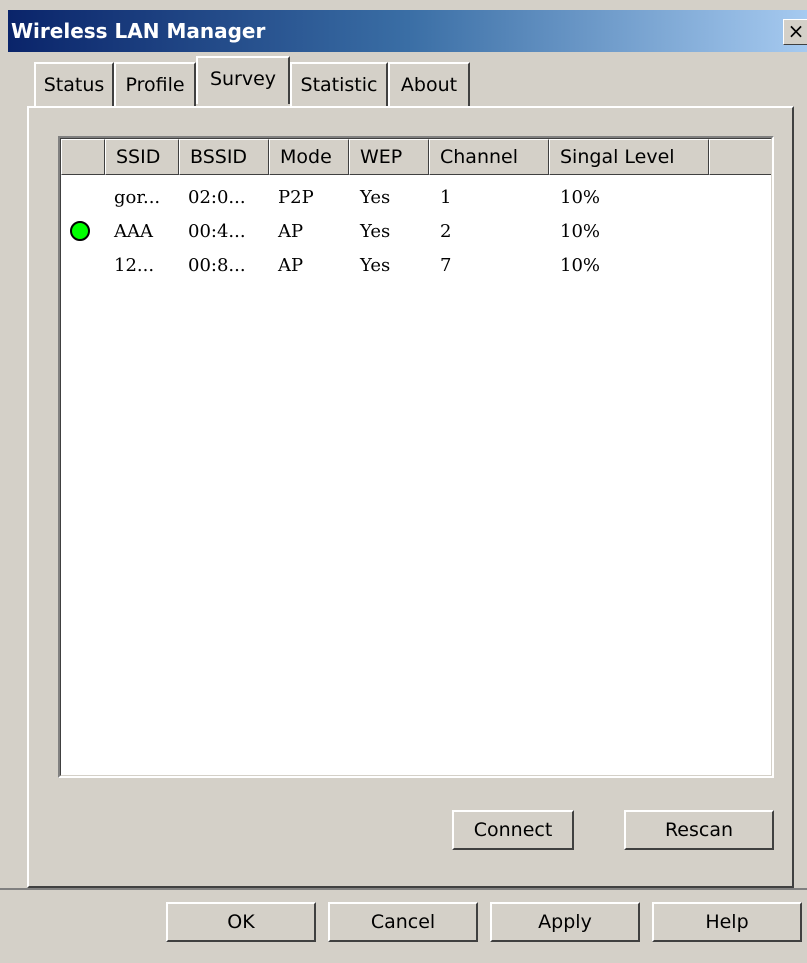  I want to click on tab-profile: Profile, so click(155, 84).